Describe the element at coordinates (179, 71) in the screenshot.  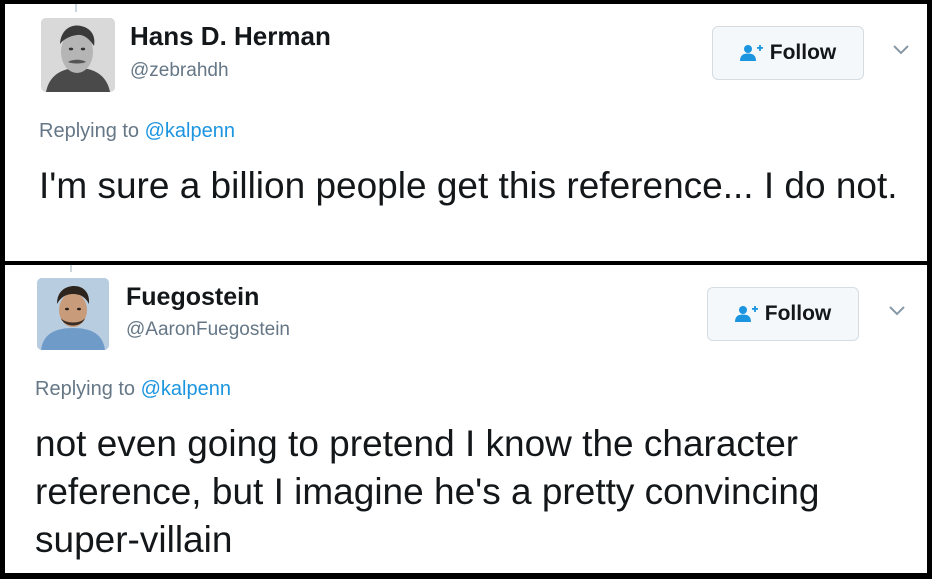
I see `user-handle: @zebrahdh` at that location.